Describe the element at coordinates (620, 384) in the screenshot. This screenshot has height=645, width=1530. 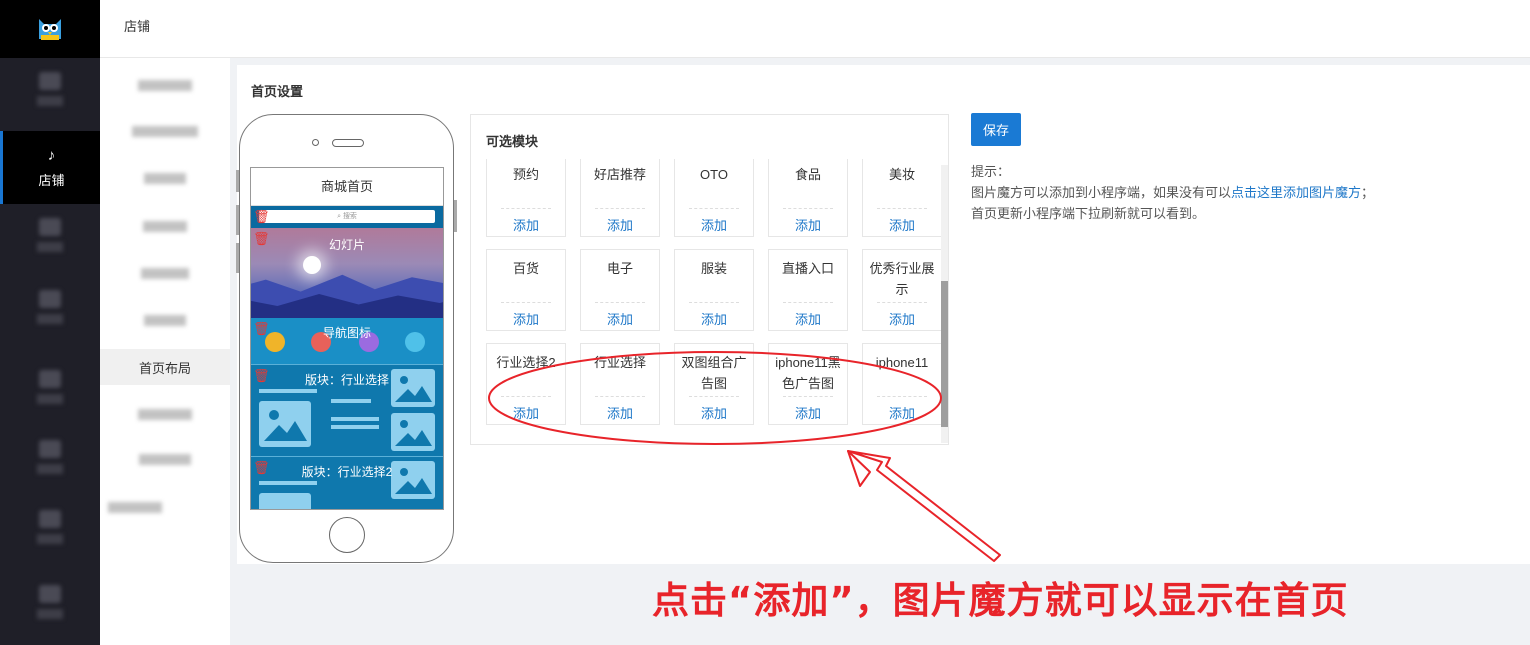
I see `module-card: 行业选择 添加` at that location.